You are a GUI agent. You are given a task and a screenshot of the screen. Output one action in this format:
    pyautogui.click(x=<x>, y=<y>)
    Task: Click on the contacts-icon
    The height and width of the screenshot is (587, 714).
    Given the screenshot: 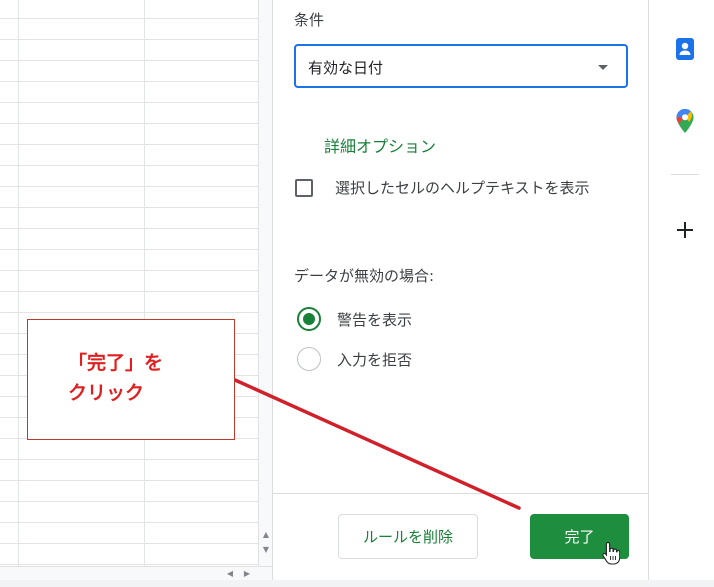 What is the action you would take?
    pyautogui.click(x=685, y=49)
    